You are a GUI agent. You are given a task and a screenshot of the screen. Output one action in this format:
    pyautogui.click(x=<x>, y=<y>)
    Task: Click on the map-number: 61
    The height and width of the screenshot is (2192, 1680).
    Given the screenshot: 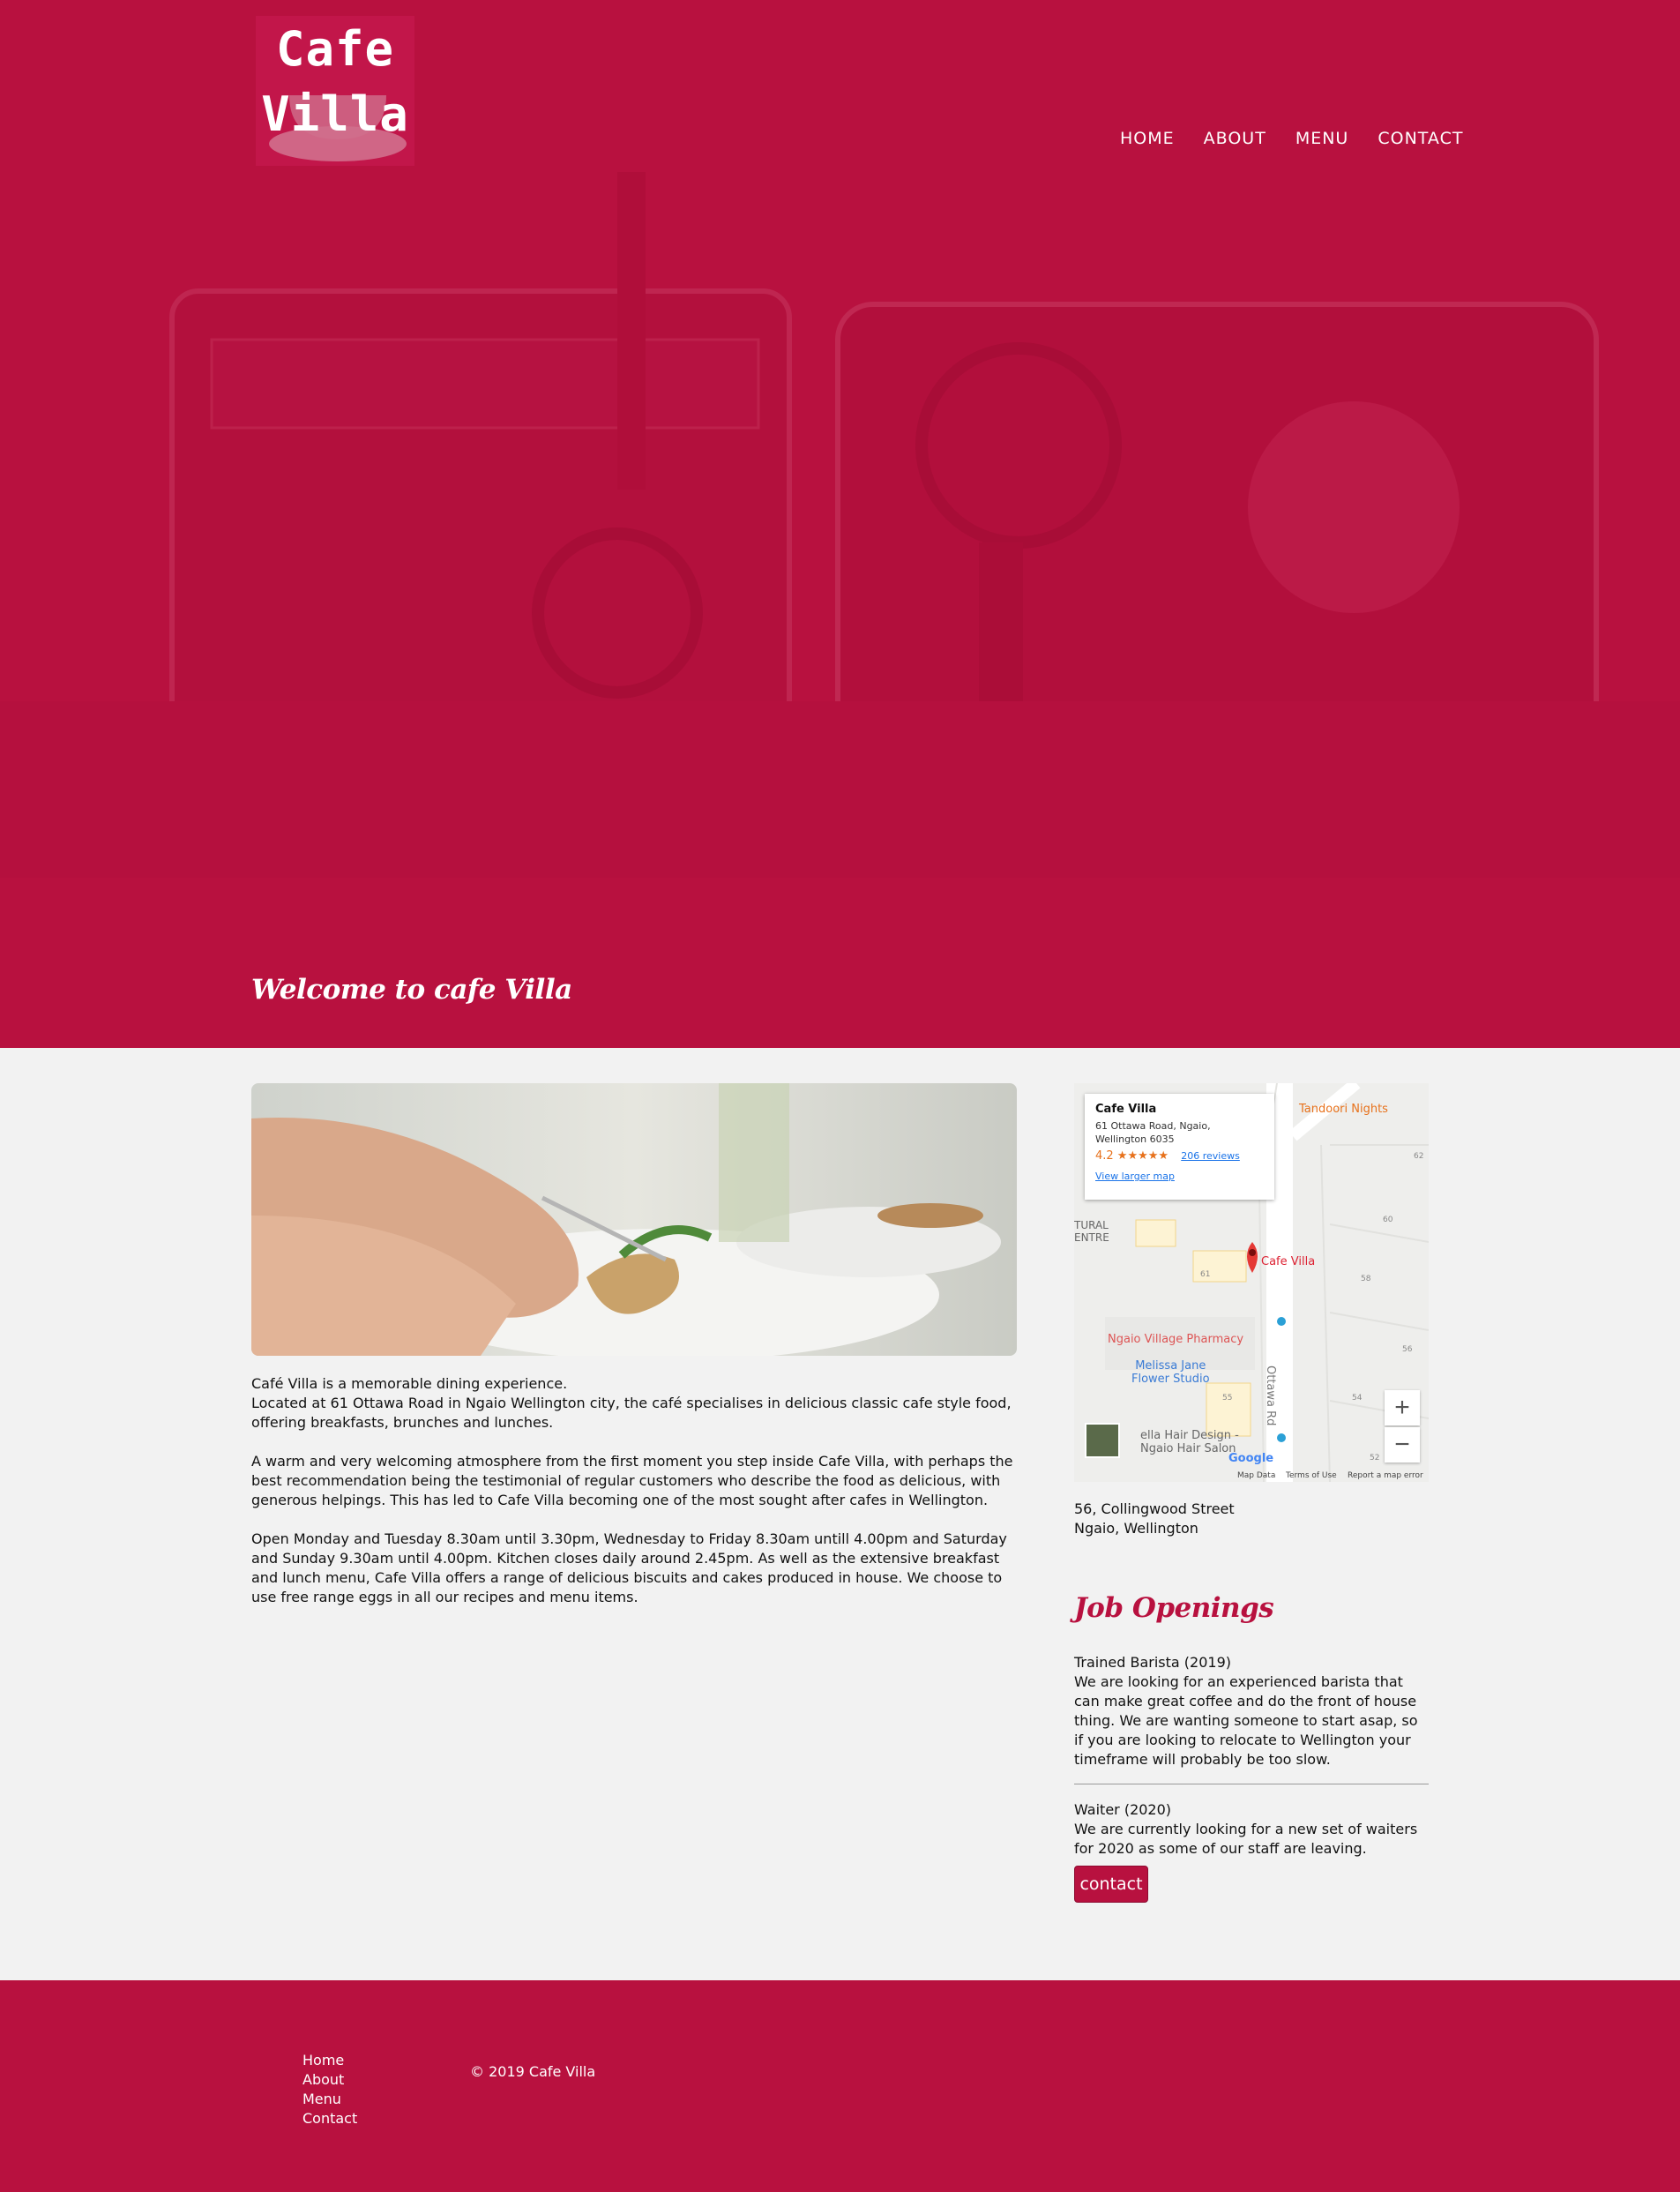 What is the action you would take?
    pyautogui.click(x=1205, y=1274)
    